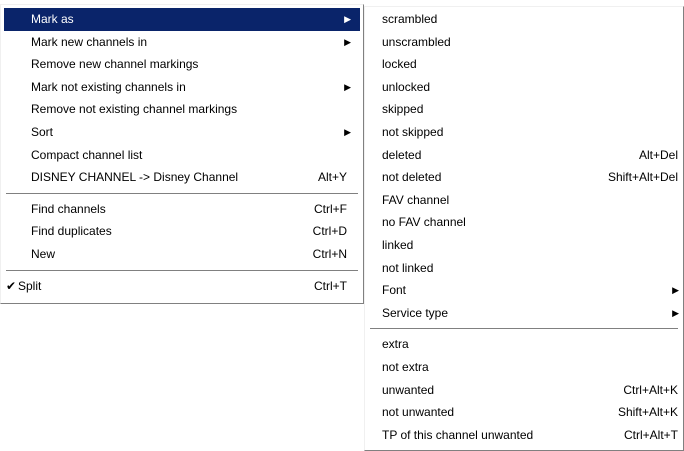 This screenshot has height=451, width=684. I want to click on menu-item-label: unwanted, so click(408, 389).